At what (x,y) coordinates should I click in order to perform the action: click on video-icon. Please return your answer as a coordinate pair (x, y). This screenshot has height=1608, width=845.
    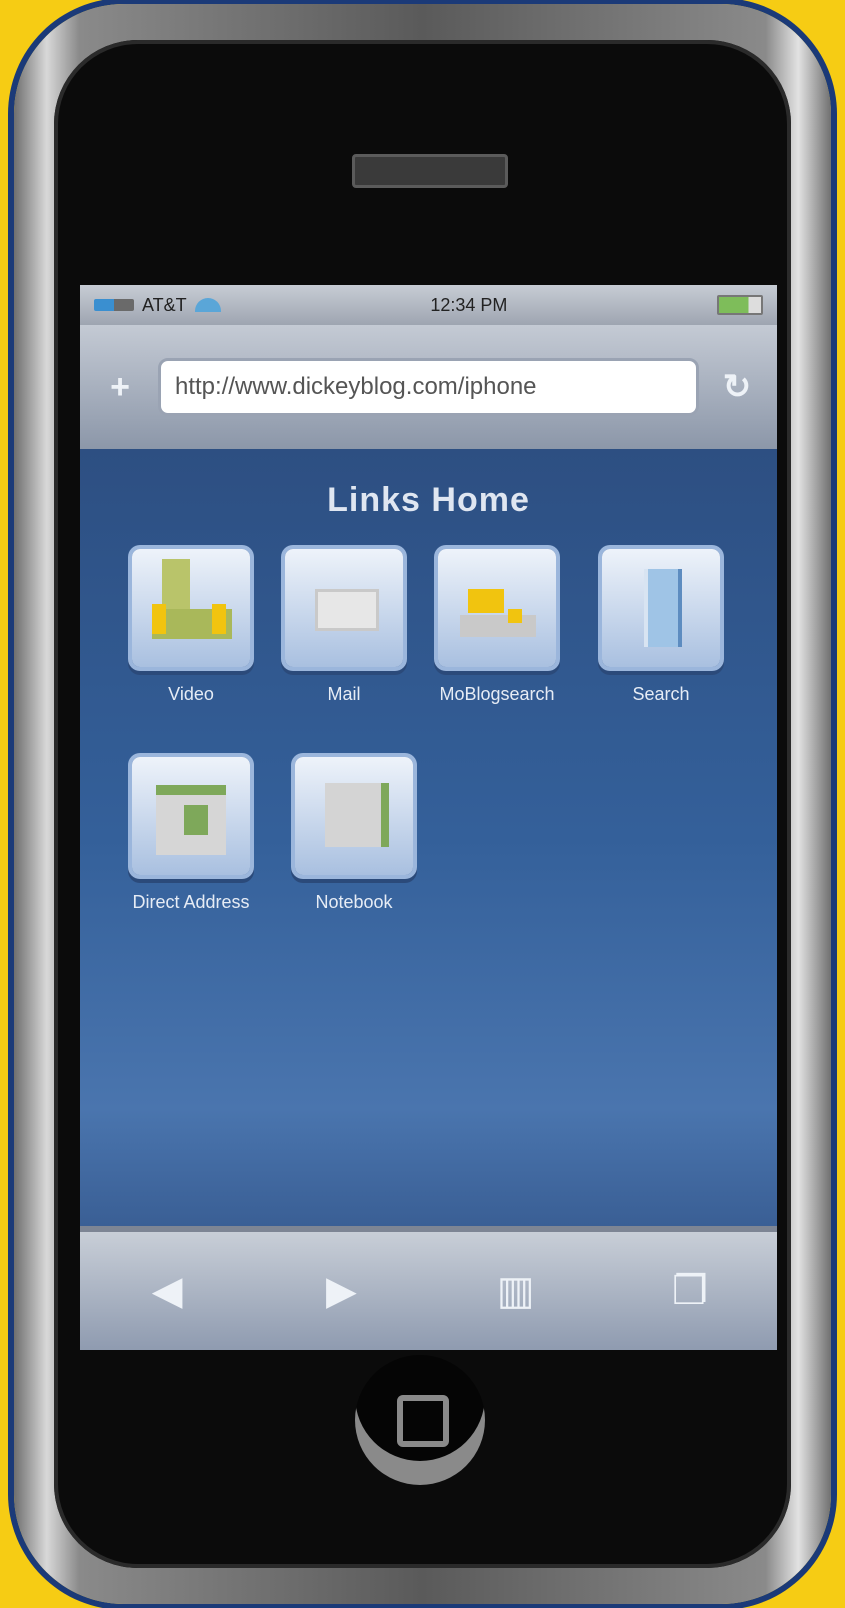
    Looking at the image, I should click on (191, 608).